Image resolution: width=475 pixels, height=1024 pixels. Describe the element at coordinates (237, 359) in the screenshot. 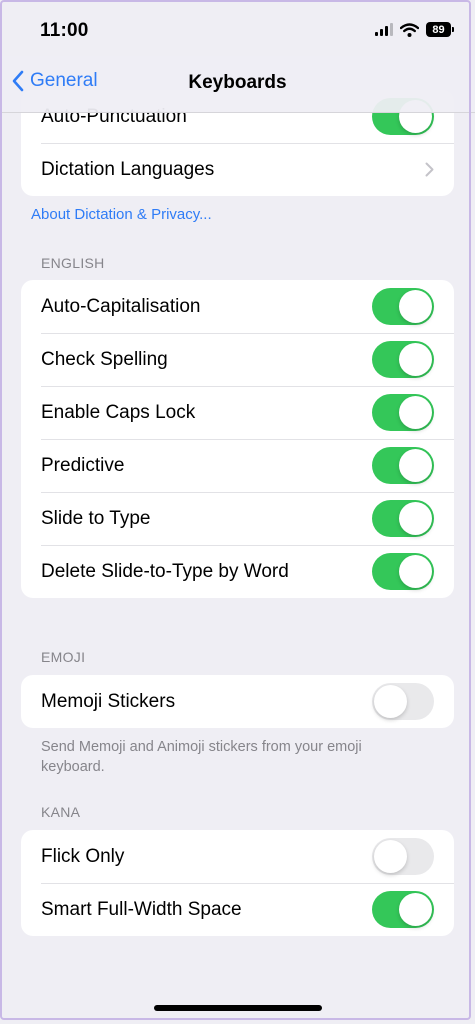

I see `row-check-spelling: Check Spelling` at that location.